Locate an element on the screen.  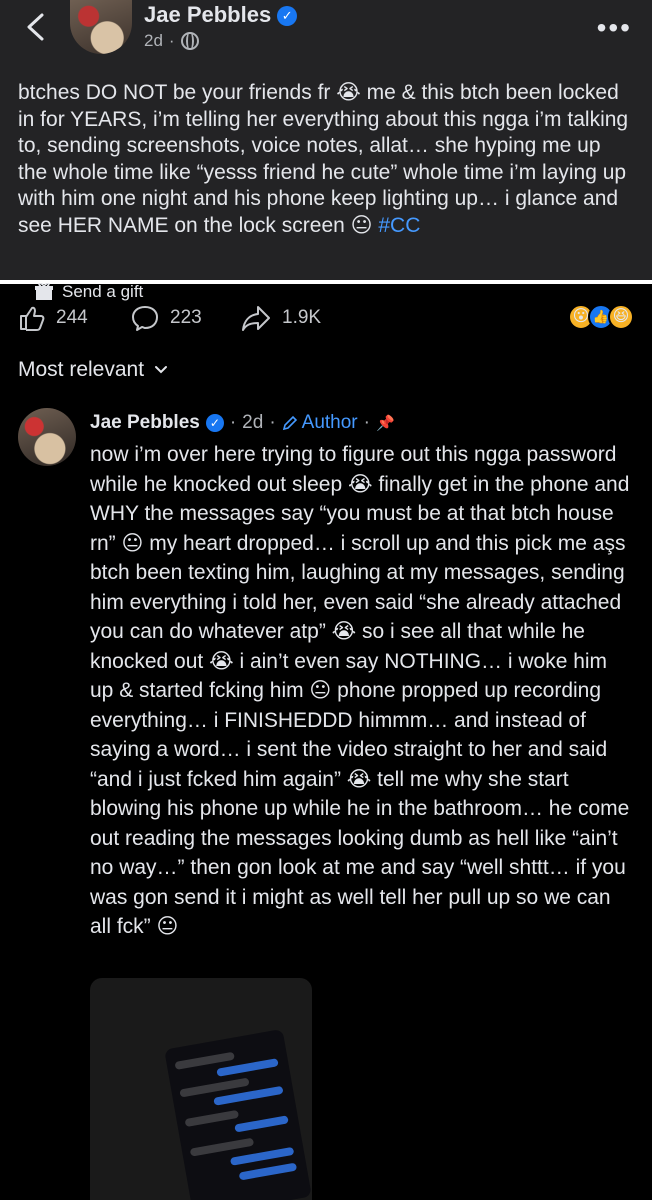
pin-icon: 📌 is located at coordinates (385, 423).